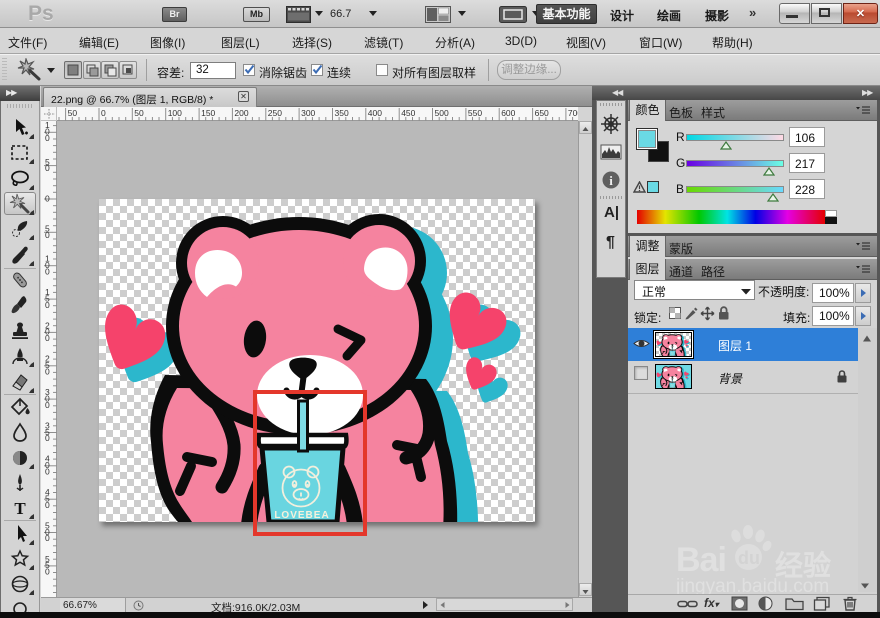 This screenshot has width=880, height=618. What do you see at coordinates (749, 558) in the screenshot?
I see `svg-text: du` at bounding box center [749, 558].